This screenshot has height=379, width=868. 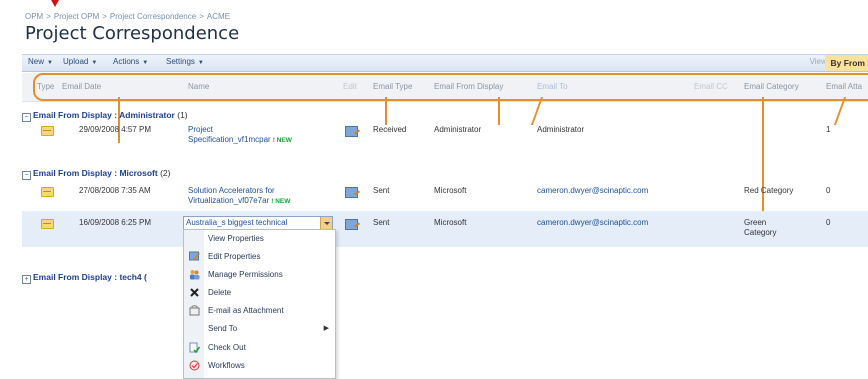 I want to click on email-name-line2: Virtualization_vf07e7ar! NEW, so click(x=239, y=200).